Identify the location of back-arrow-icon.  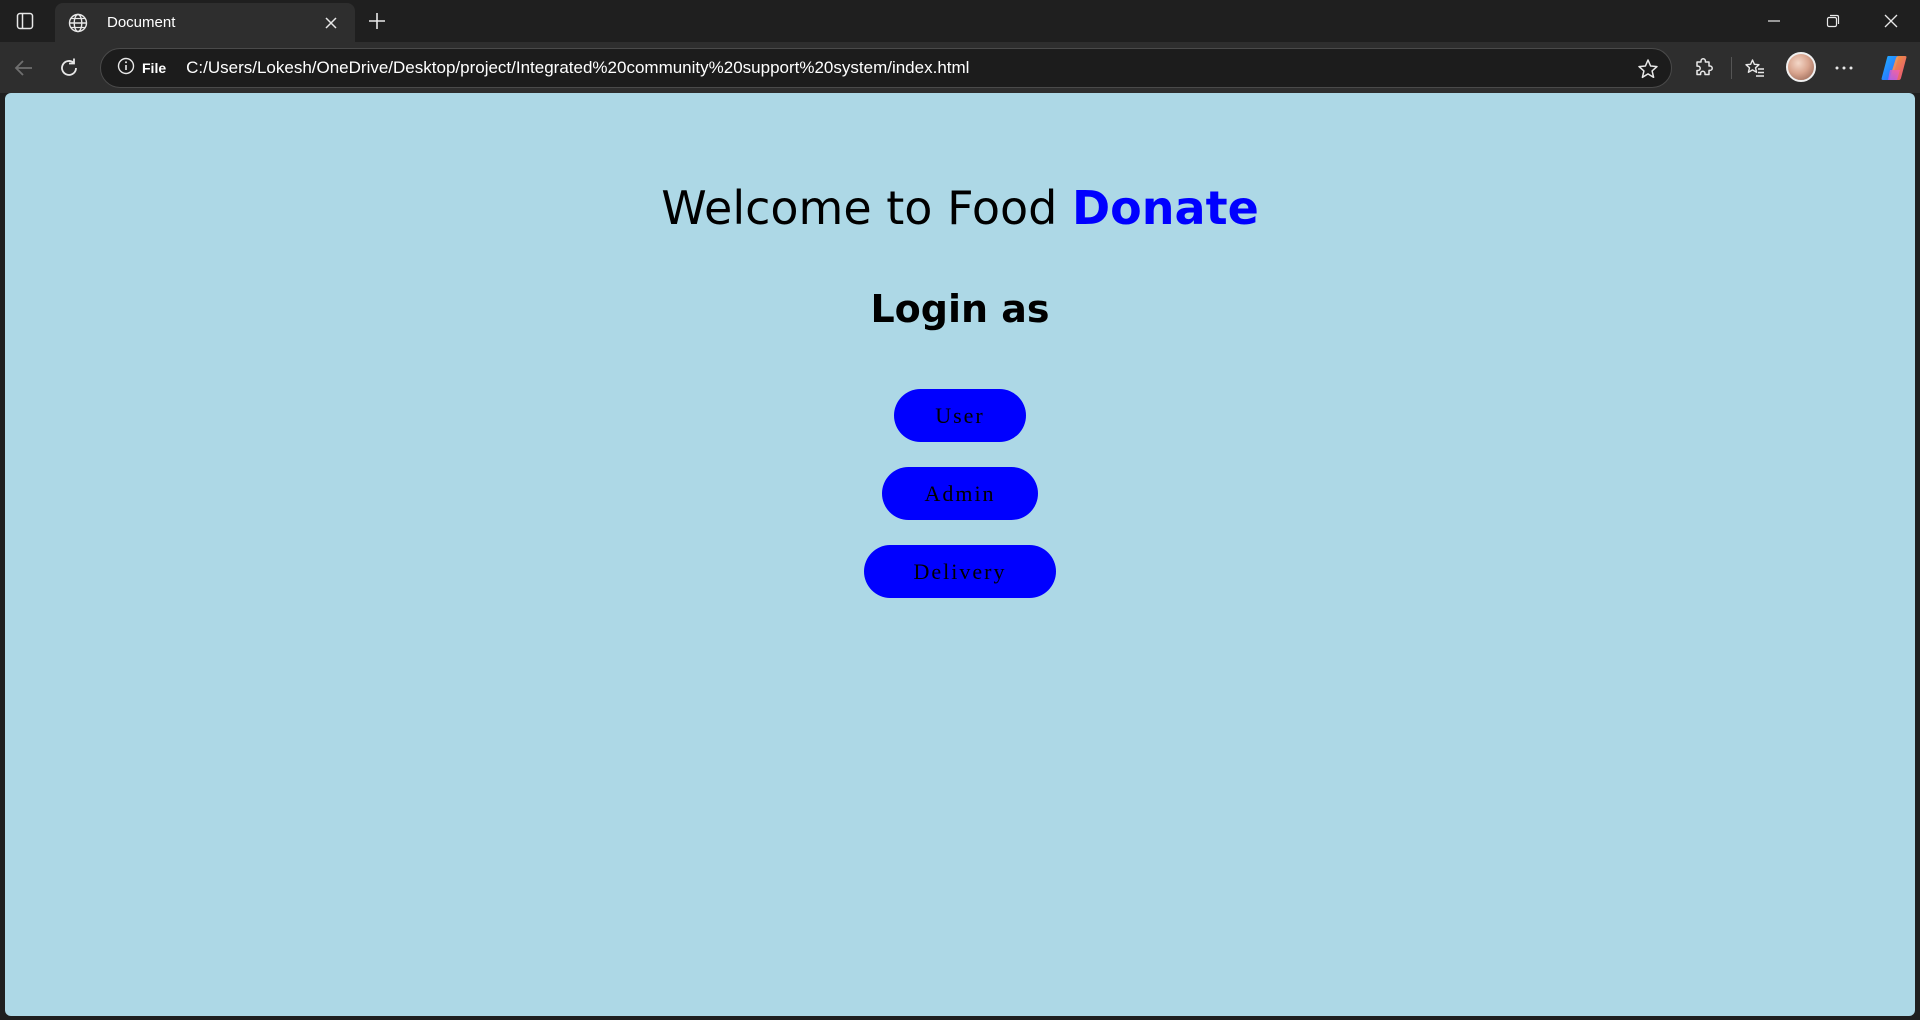
(24, 68).